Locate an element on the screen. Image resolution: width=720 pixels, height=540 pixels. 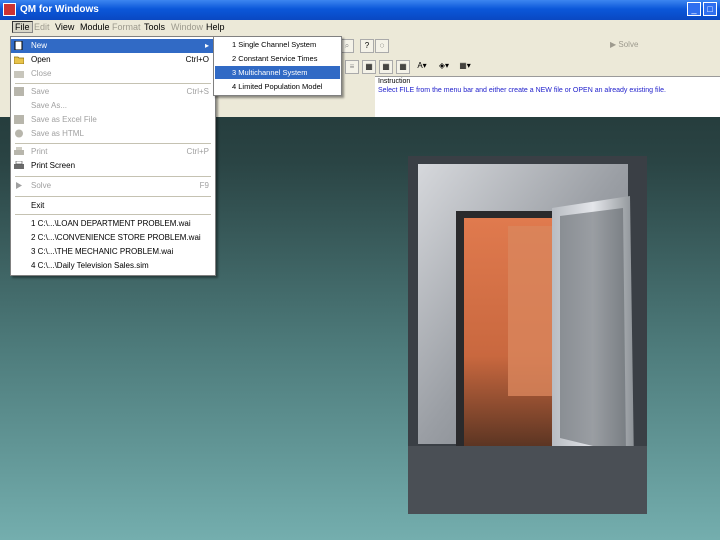
recent-file-label: 4 C:\...\Daily Television Sales.sim is located at coordinates (90, 265).